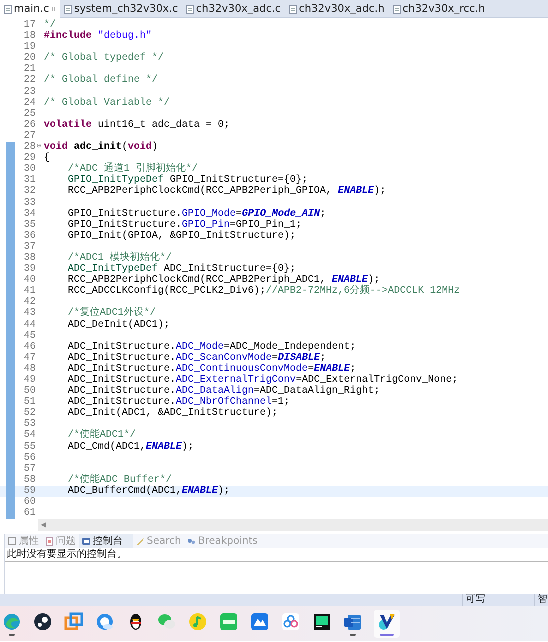  I want to click on code-line: ADC_InitStructure.ADC_DataAlign=ADC_DataAlign_Right;, so click(223, 392).